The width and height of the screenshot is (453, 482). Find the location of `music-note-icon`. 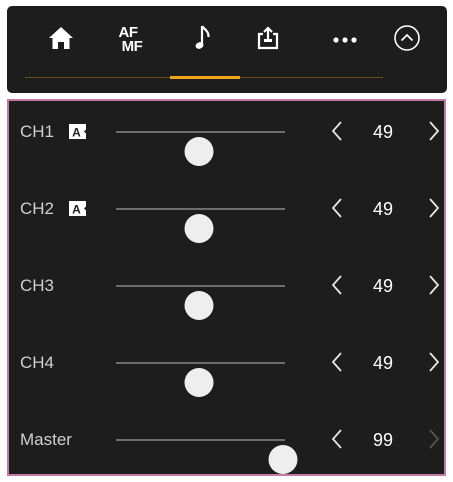

music-note-icon is located at coordinates (205, 40).